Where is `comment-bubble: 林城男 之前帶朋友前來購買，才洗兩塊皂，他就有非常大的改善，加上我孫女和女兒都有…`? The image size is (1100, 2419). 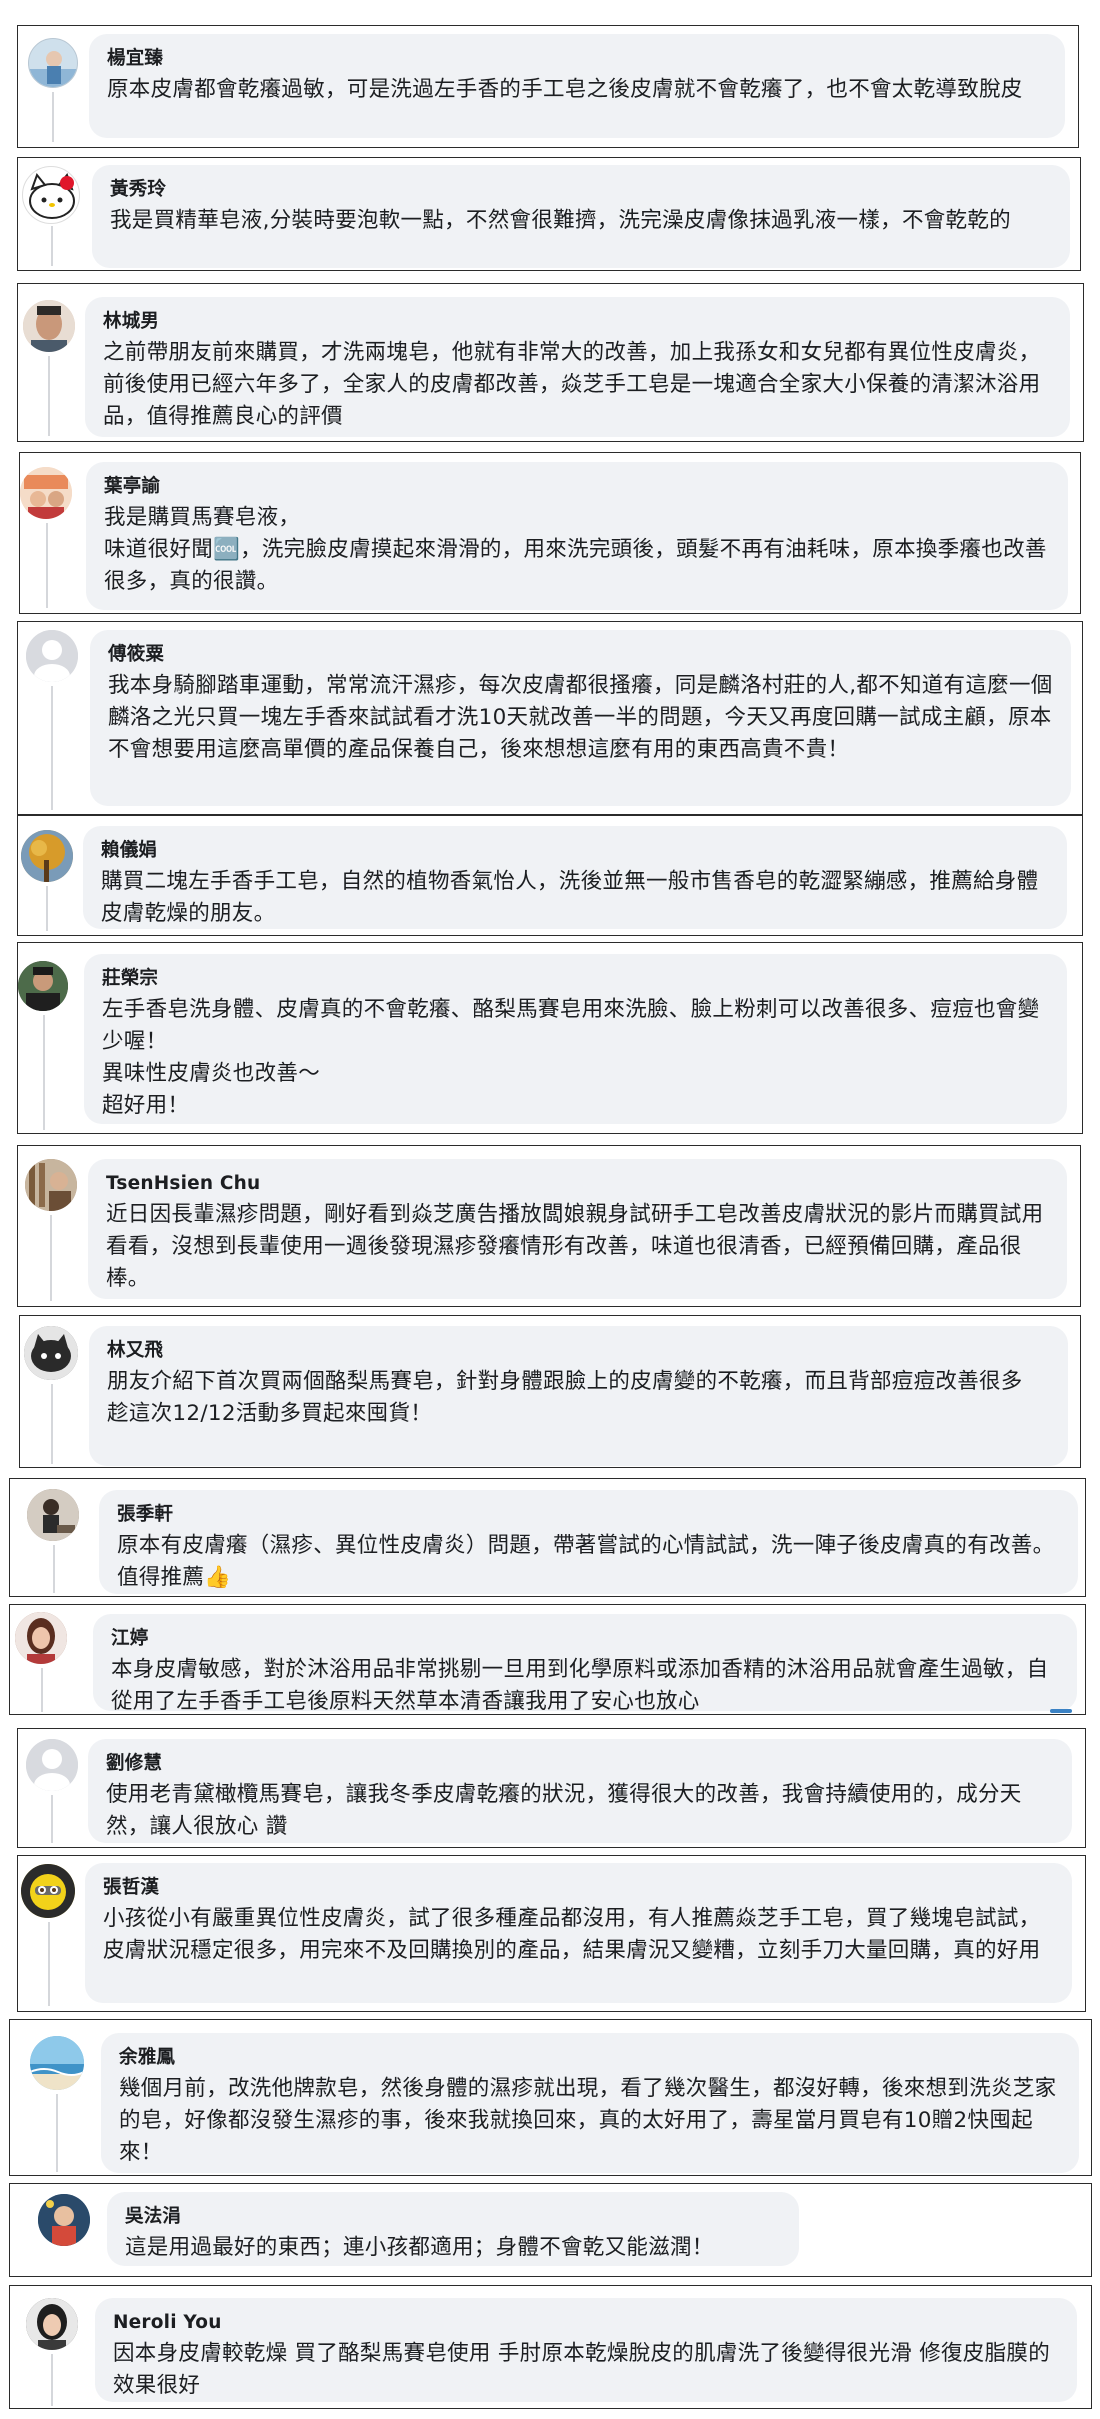
comment-bubble: 林城男 之前帶朋友前來購買，才洗兩塊皂，他就有非常大的改善，加上我孫女和女兒都有… is located at coordinates (577, 367).